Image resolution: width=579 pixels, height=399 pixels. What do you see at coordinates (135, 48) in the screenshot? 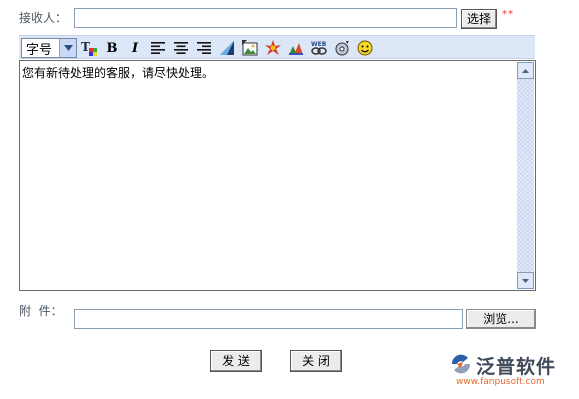
I see `italic-icon: I` at bounding box center [135, 48].